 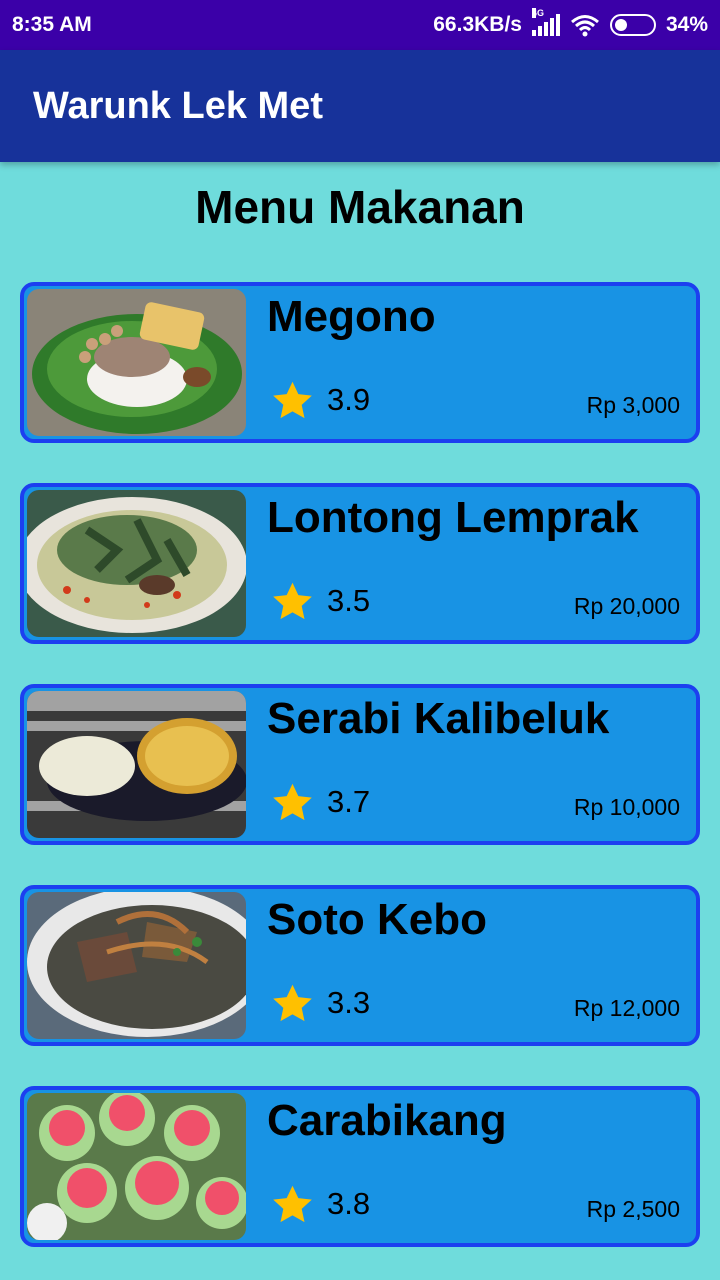 What do you see at coordinates (52, 24) in the screenshot?
I see `status-time: 8:35 AM` at bounding box center [52, 24].